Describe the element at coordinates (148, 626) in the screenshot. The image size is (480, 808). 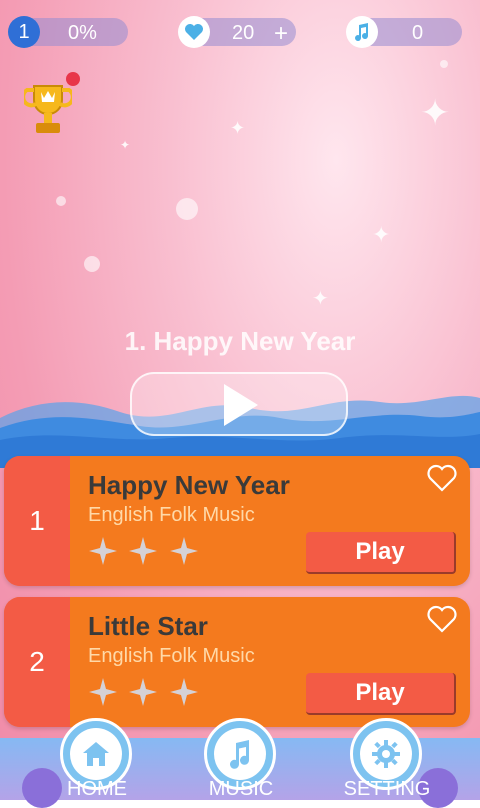
I see `song-name: Little Star` at that location.